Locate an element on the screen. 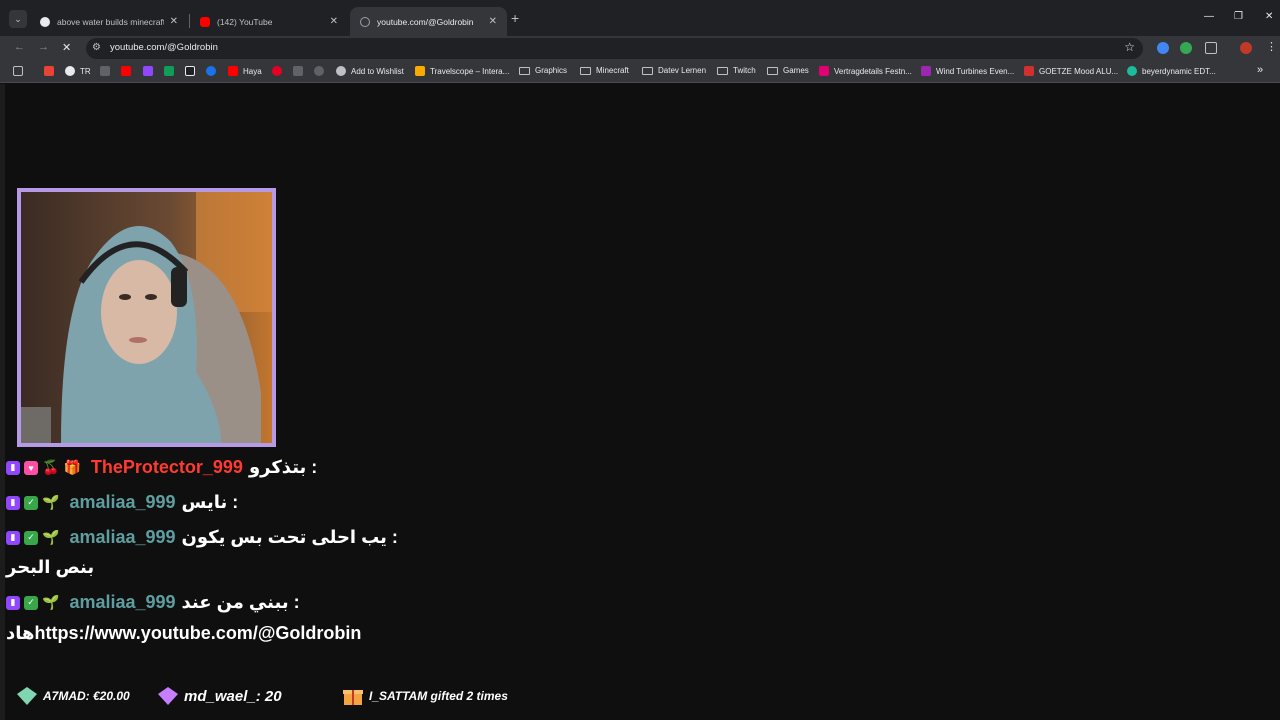 This screenshot has height=720, width=1280. streamer-webcam-image is located at coordinates (146, 317).